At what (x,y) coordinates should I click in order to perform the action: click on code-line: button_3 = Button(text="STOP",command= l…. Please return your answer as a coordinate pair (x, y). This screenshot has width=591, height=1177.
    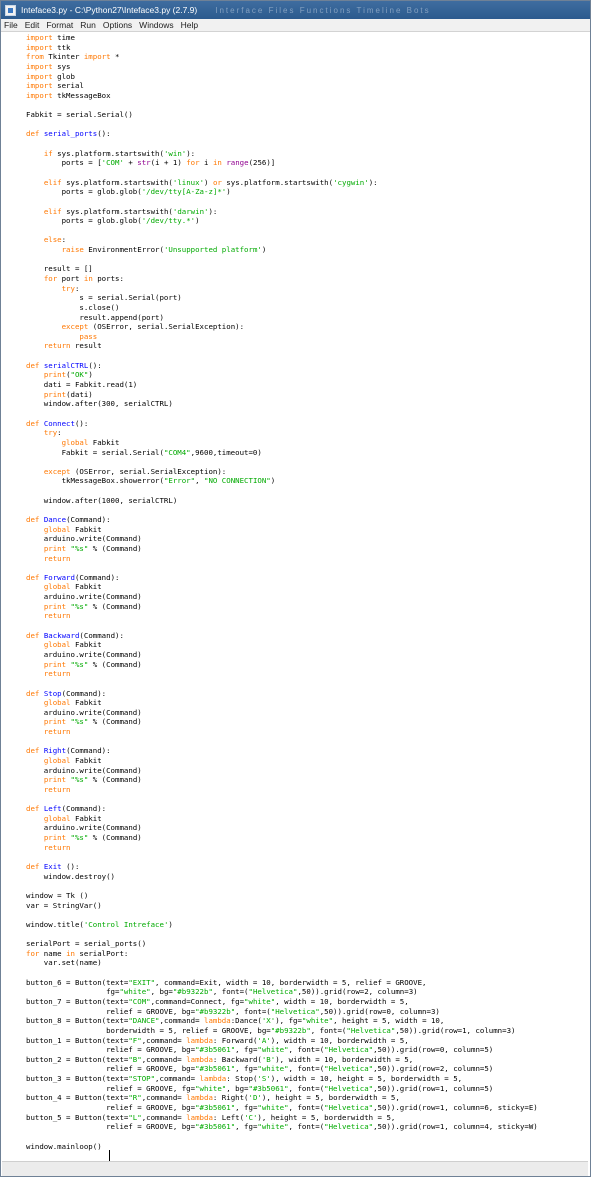
    Looking at the image, I should click on (244, 1078).